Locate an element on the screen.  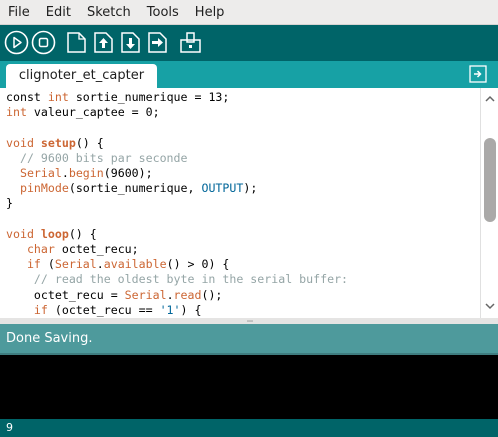
code-line: Serial.begin(9600); is located at coordinates (79, 173).